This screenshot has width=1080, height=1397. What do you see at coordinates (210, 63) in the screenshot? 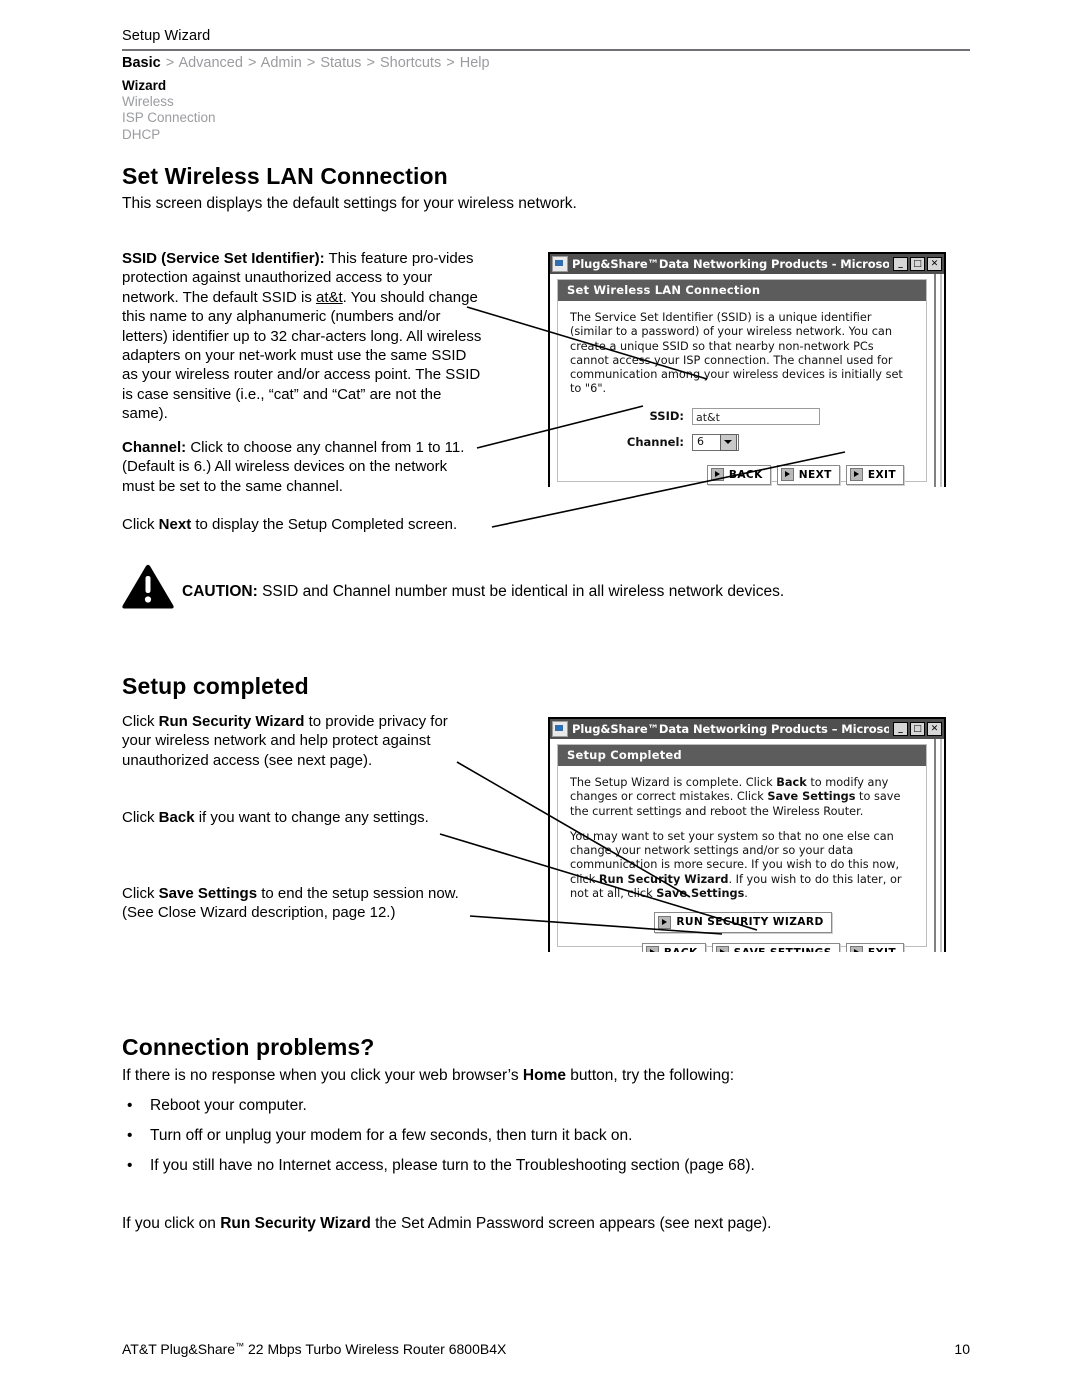
I see `breadcrumb-item-advanced: Advanced` at bounding box center [210, 63].